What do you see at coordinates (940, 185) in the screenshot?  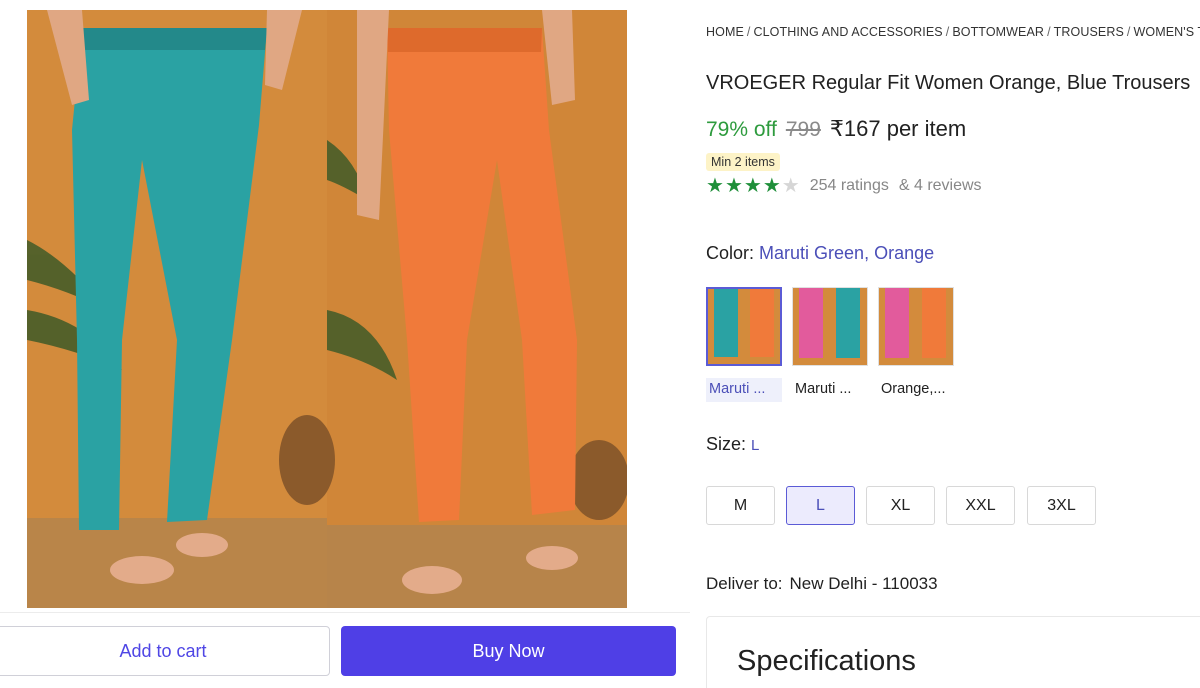 I see `reviews-count: & 4 reviews` at bounding box center [940, 185].